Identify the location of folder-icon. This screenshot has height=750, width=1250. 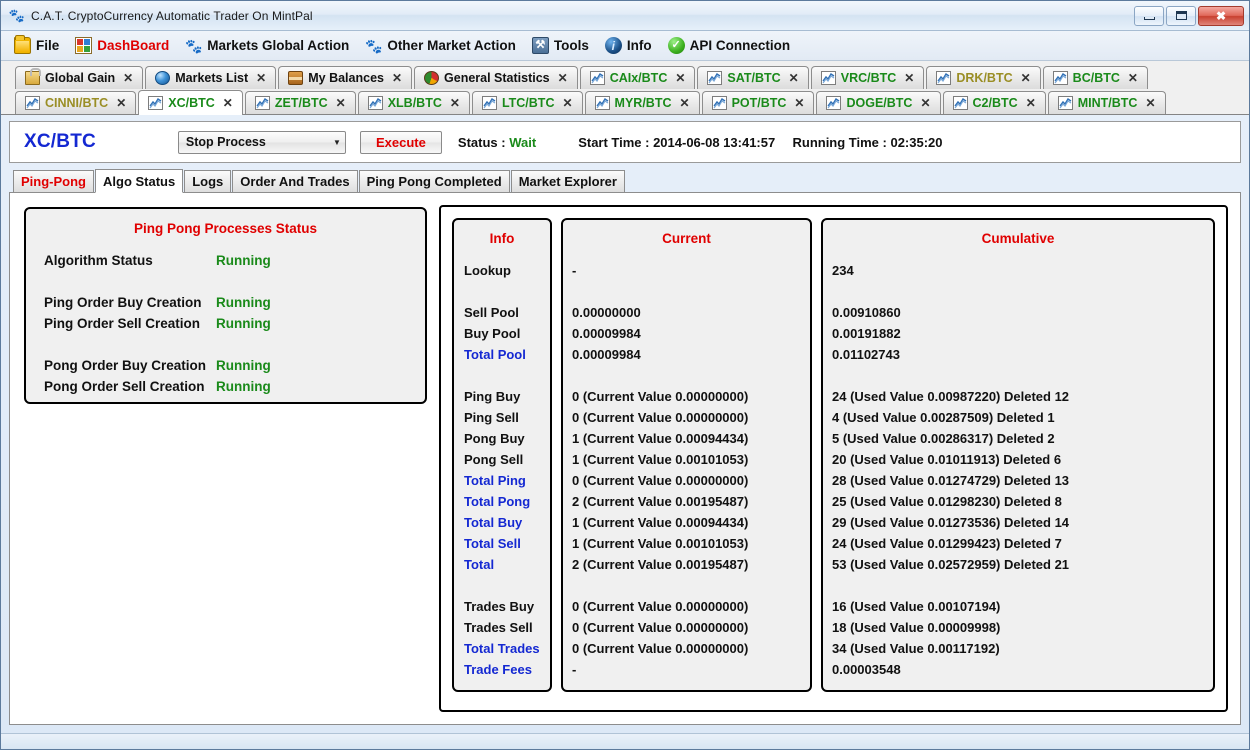
(22, 44).